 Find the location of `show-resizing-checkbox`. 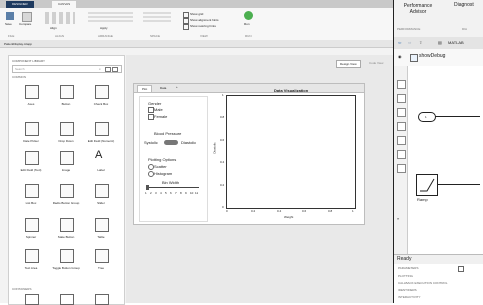

show-resizing-checkbox is located at coordinates (186, 27).